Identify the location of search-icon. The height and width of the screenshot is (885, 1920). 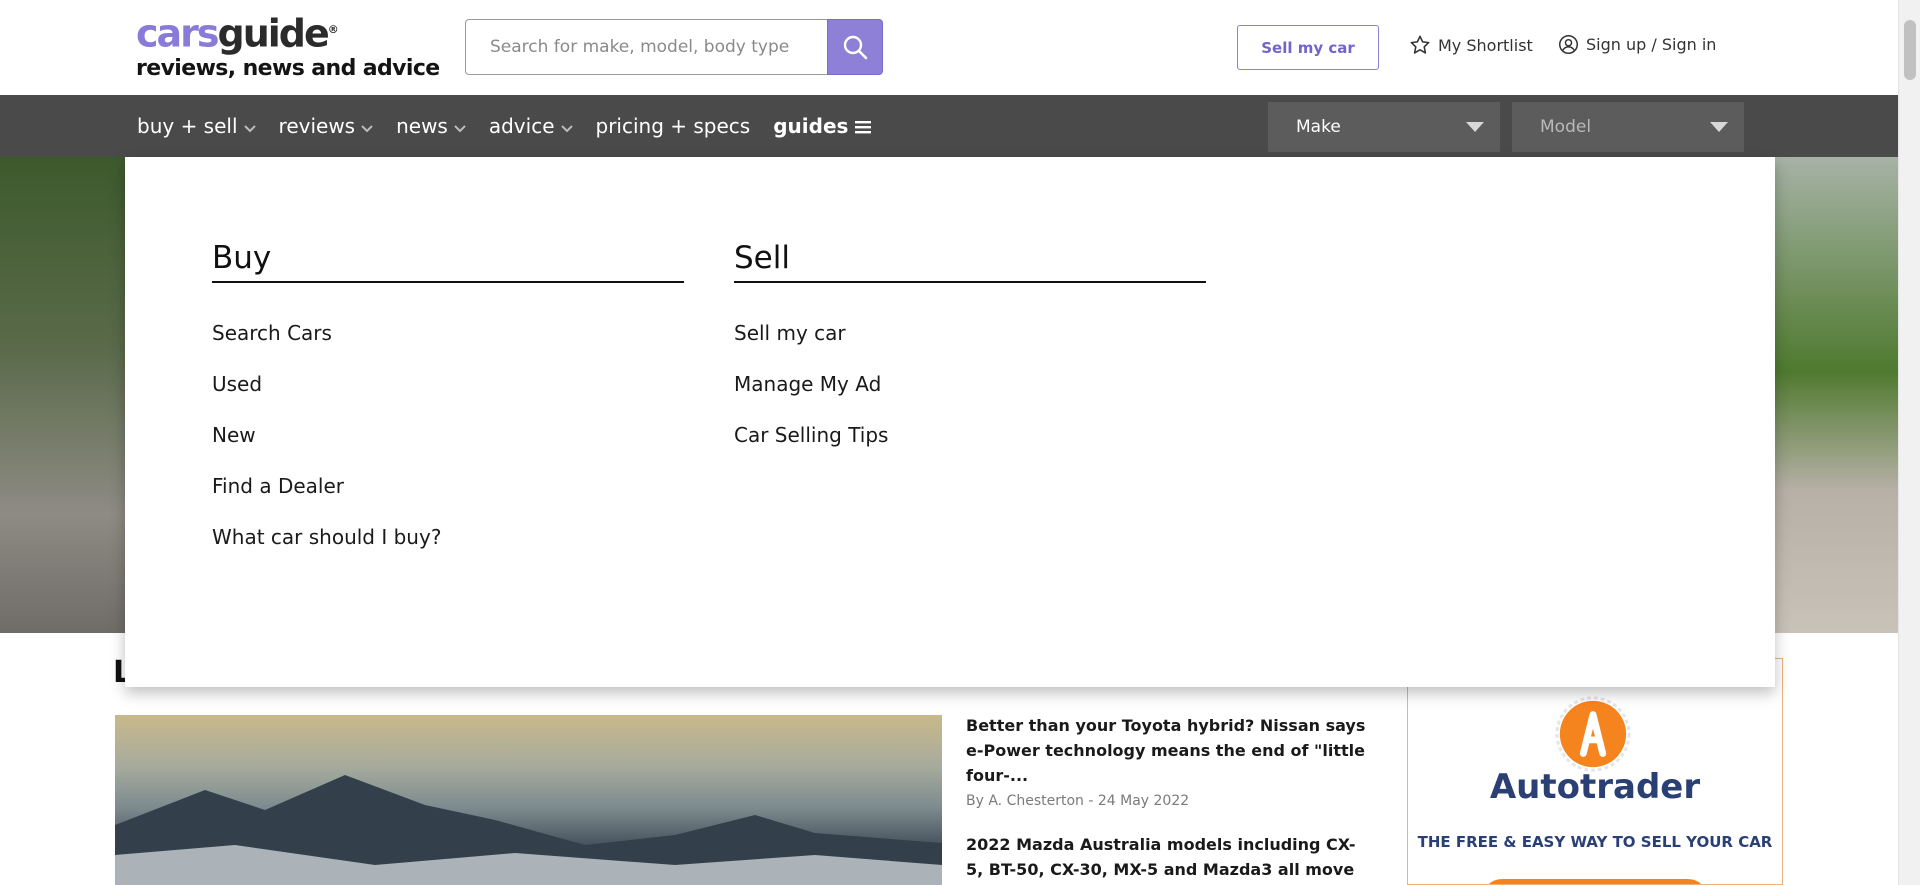
(855, 47).